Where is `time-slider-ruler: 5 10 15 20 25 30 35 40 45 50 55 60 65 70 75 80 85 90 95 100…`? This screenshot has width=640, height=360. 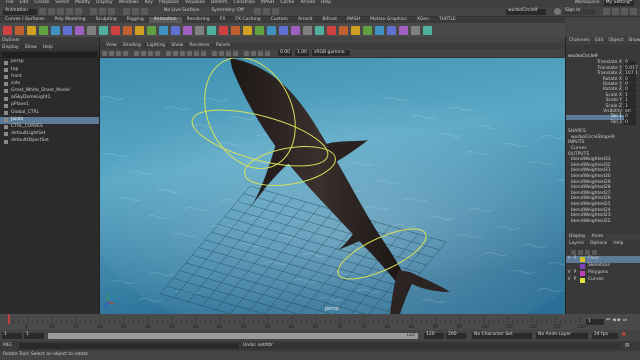
time-slider-ruler: 5 10 15 20 25 30 35 40 45 50 55 60 65 70 75 80 85 90 95 100… is located at coordinates (320, 322).